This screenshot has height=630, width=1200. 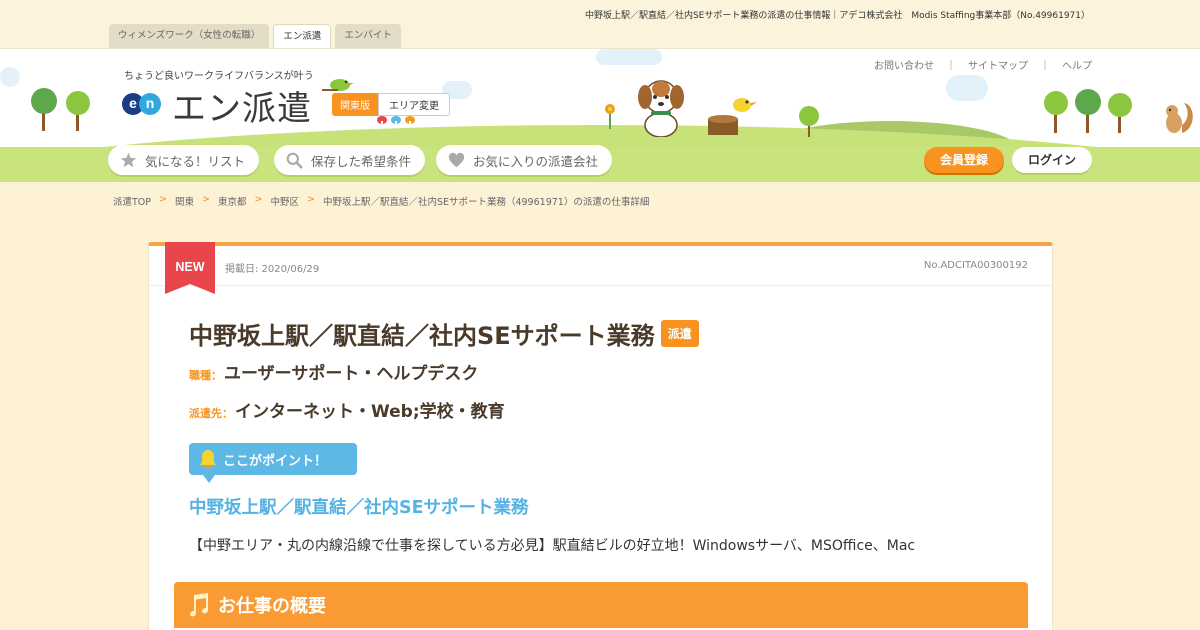 What do you see at coordinates (998, 64) in the screenshot?
I see `sitemap-link: サイトマップ` at bounding box center [998, 64].